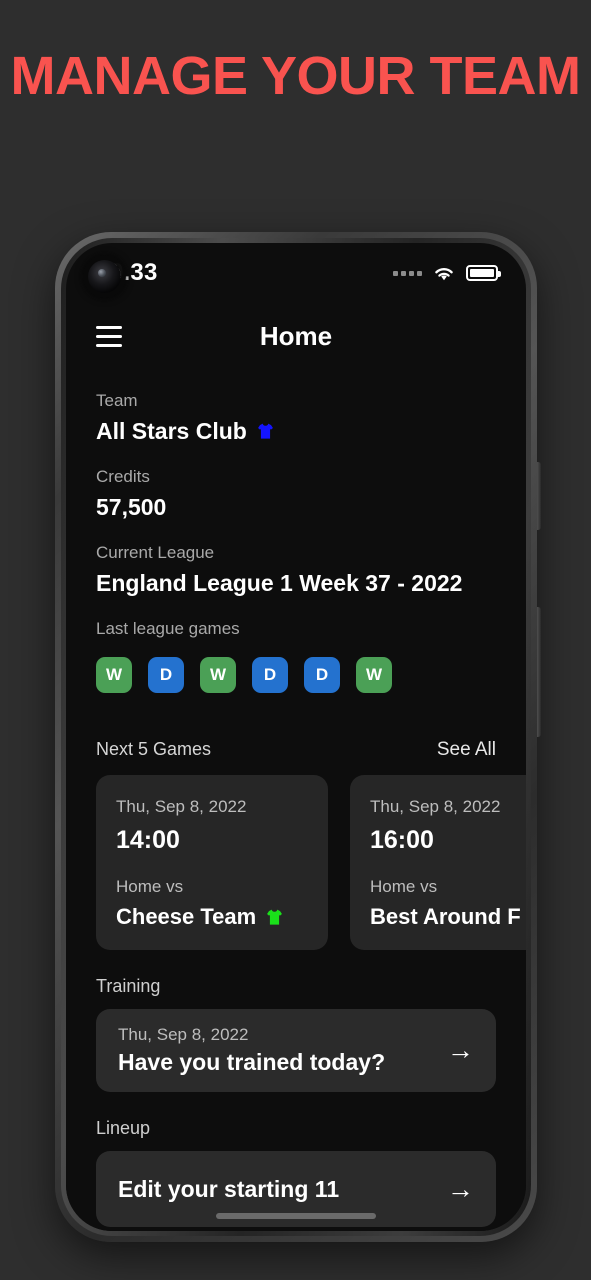  I want to click on training-label: Training, so click(128, 986).